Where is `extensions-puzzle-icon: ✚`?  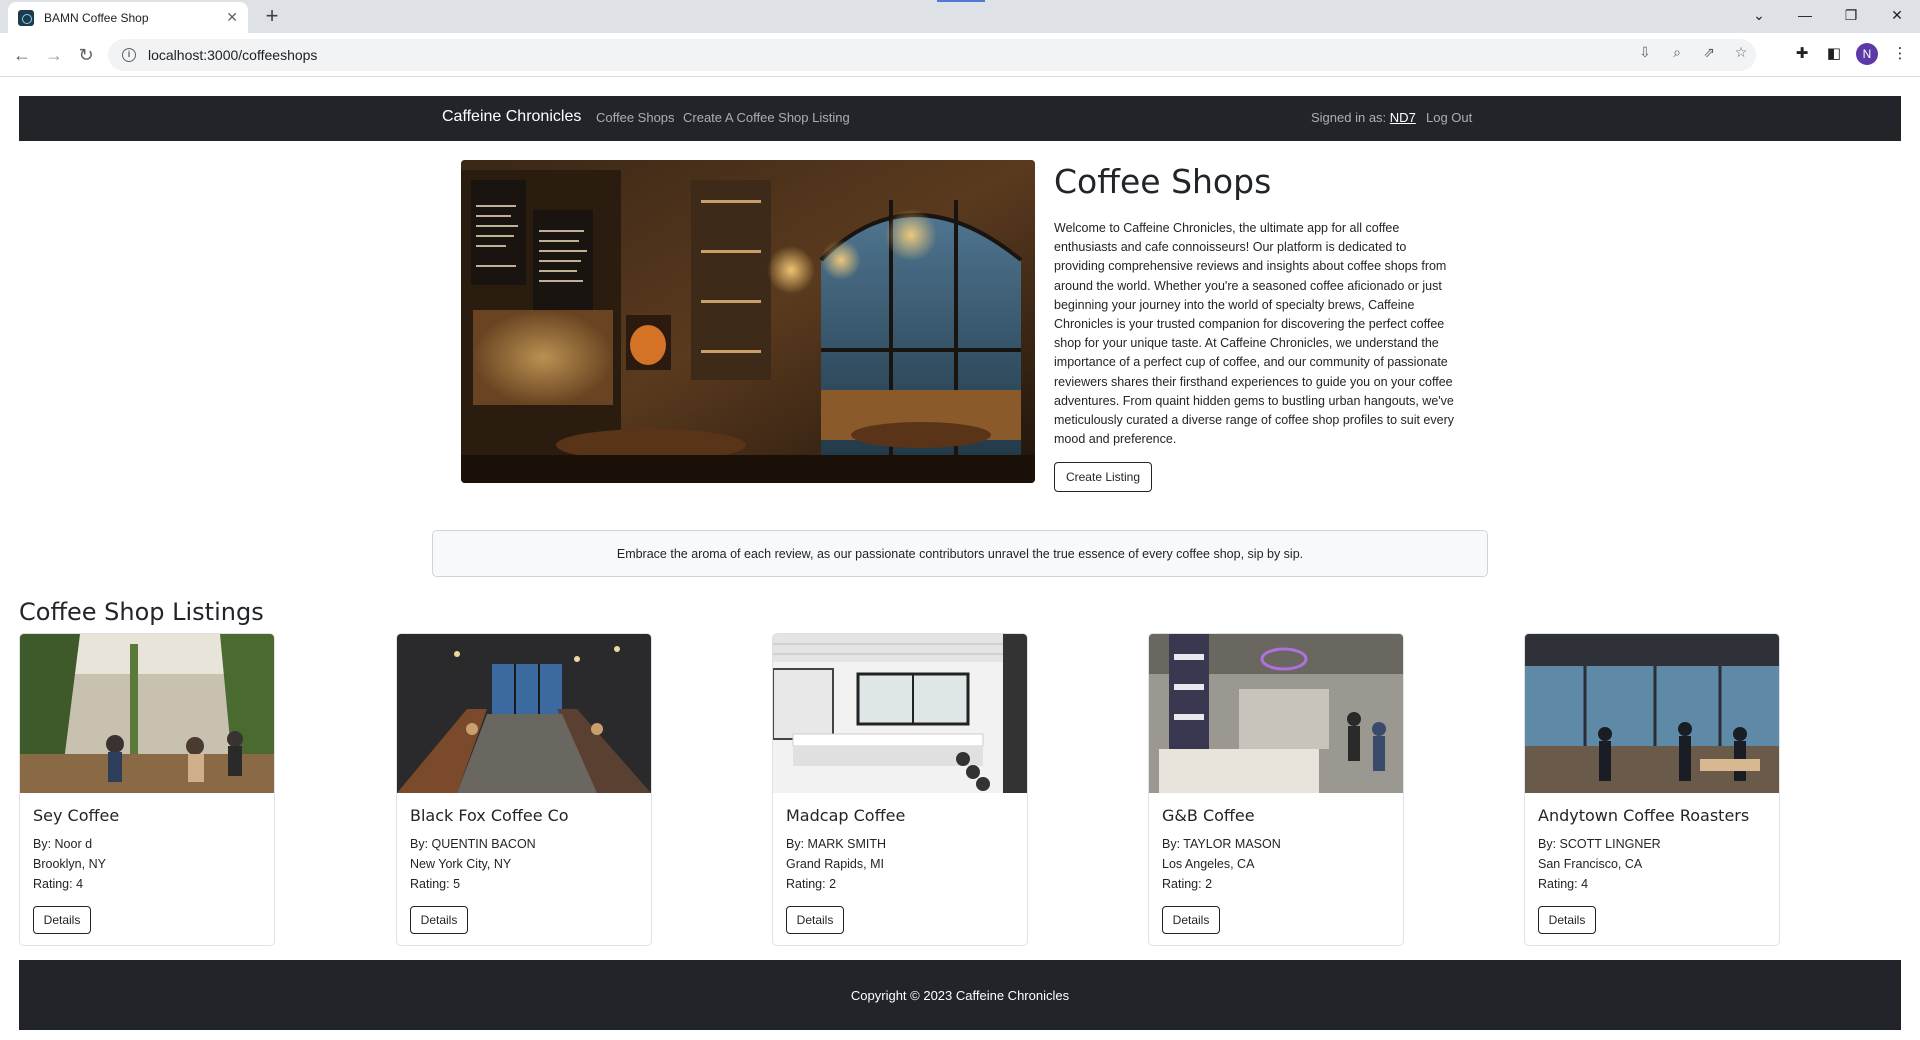
extensions-puzzle-icon: ✚ is located at coordinates (1802, 54).